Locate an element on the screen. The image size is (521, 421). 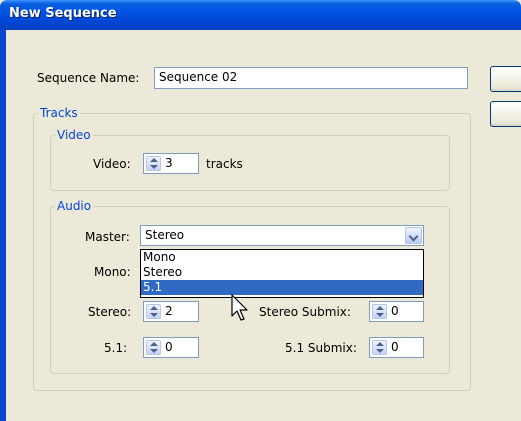
surround-label: 5.1: is located at coordinates (116, 348).